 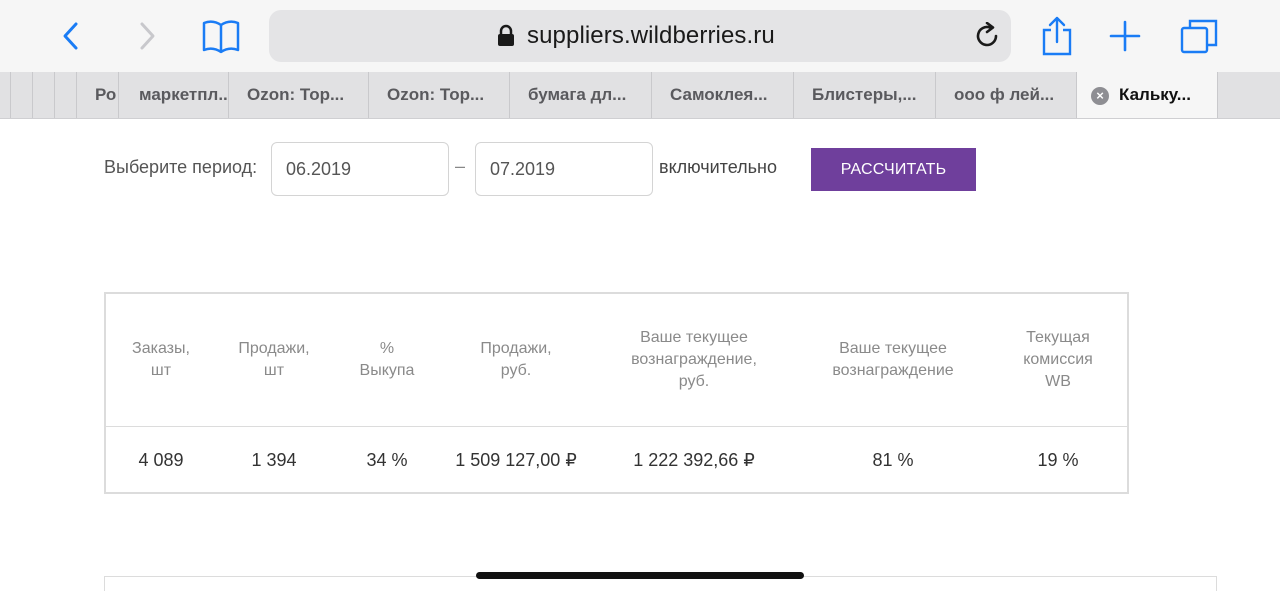 I want to click on reload-icon, so click(x=988, y=38).